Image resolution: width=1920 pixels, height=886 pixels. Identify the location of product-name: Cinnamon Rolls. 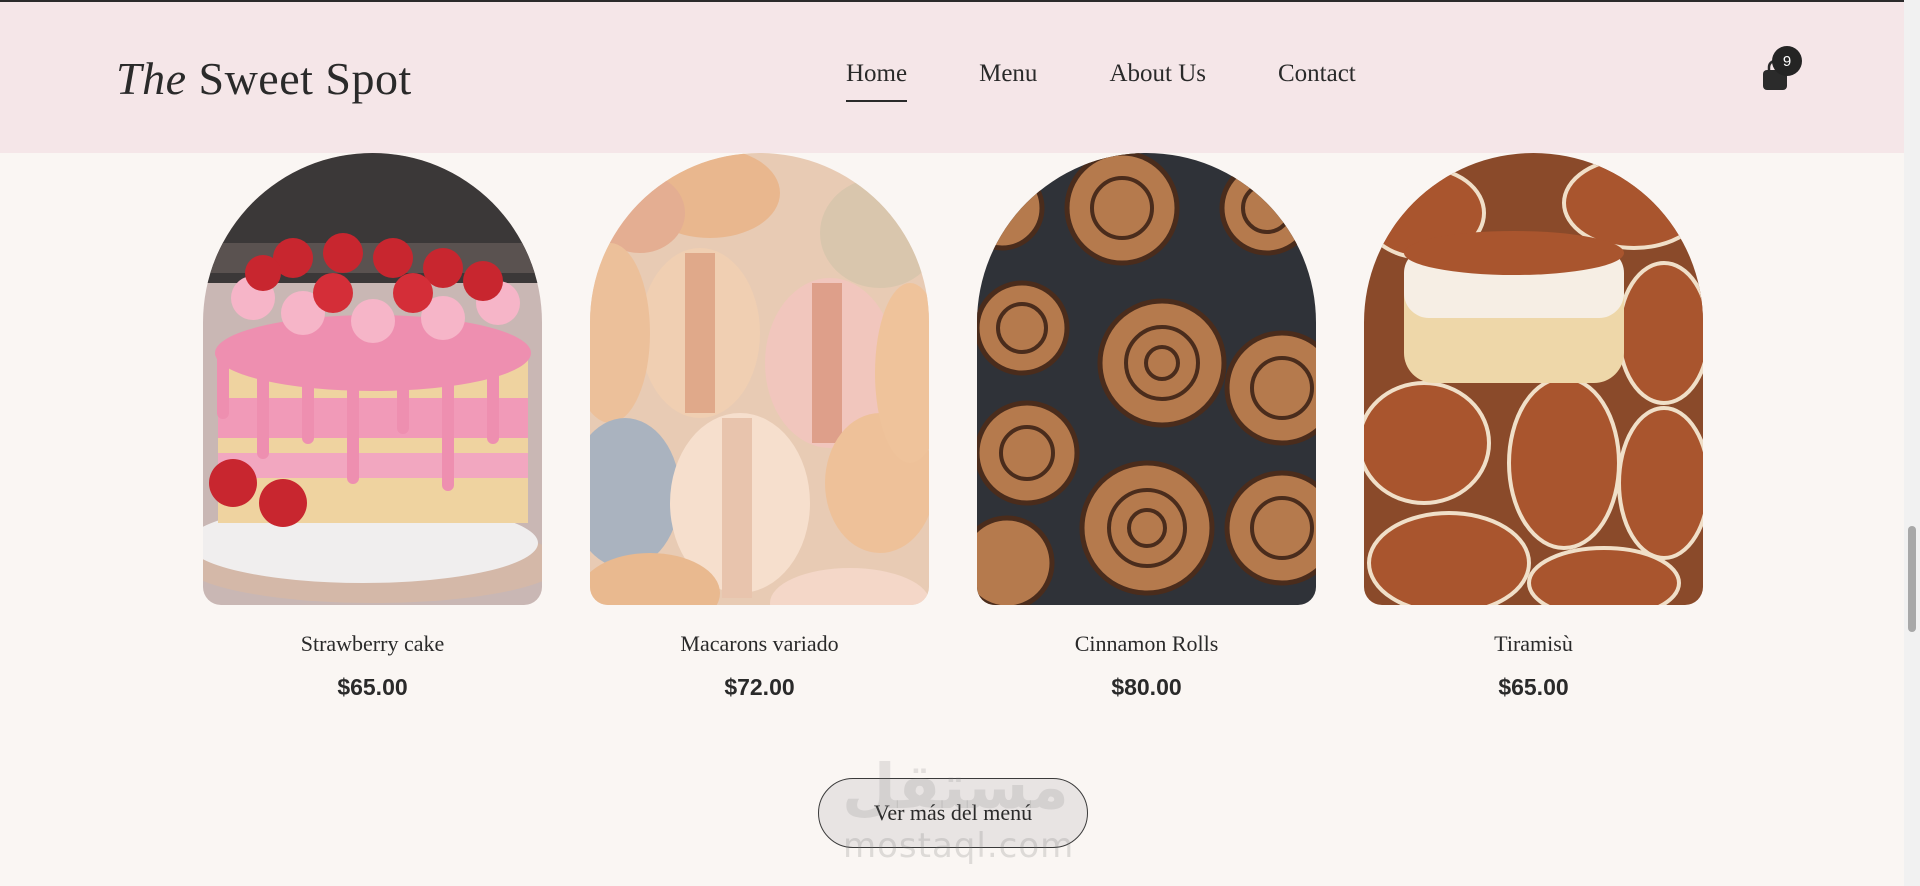
(1146, 643).